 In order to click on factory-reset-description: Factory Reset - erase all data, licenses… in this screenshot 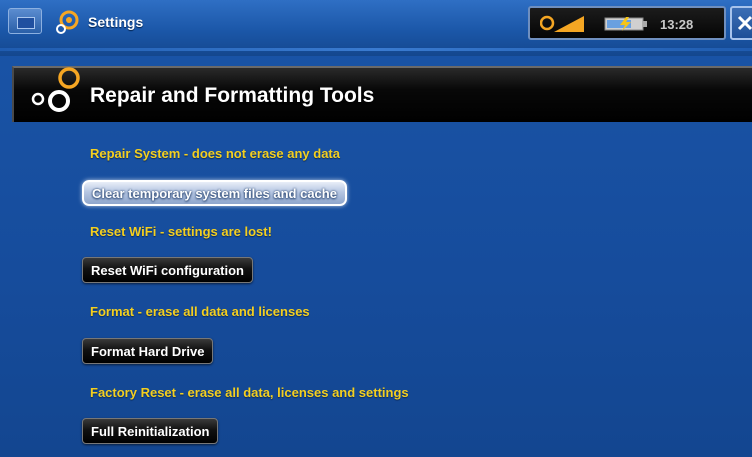, I will do `click(249, 392)`.